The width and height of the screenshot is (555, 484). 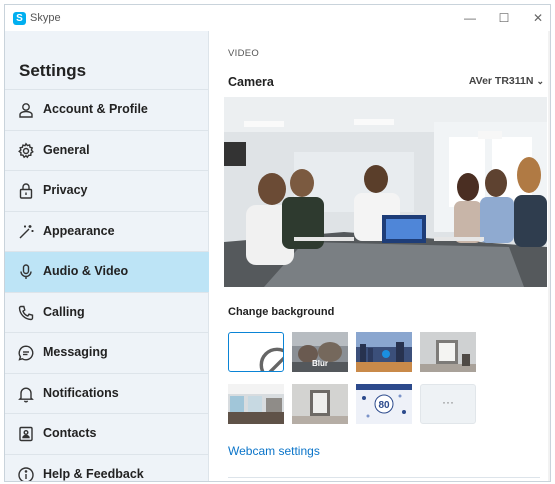 I want to click on settings-title: Settings, so click(x=53, y=70).